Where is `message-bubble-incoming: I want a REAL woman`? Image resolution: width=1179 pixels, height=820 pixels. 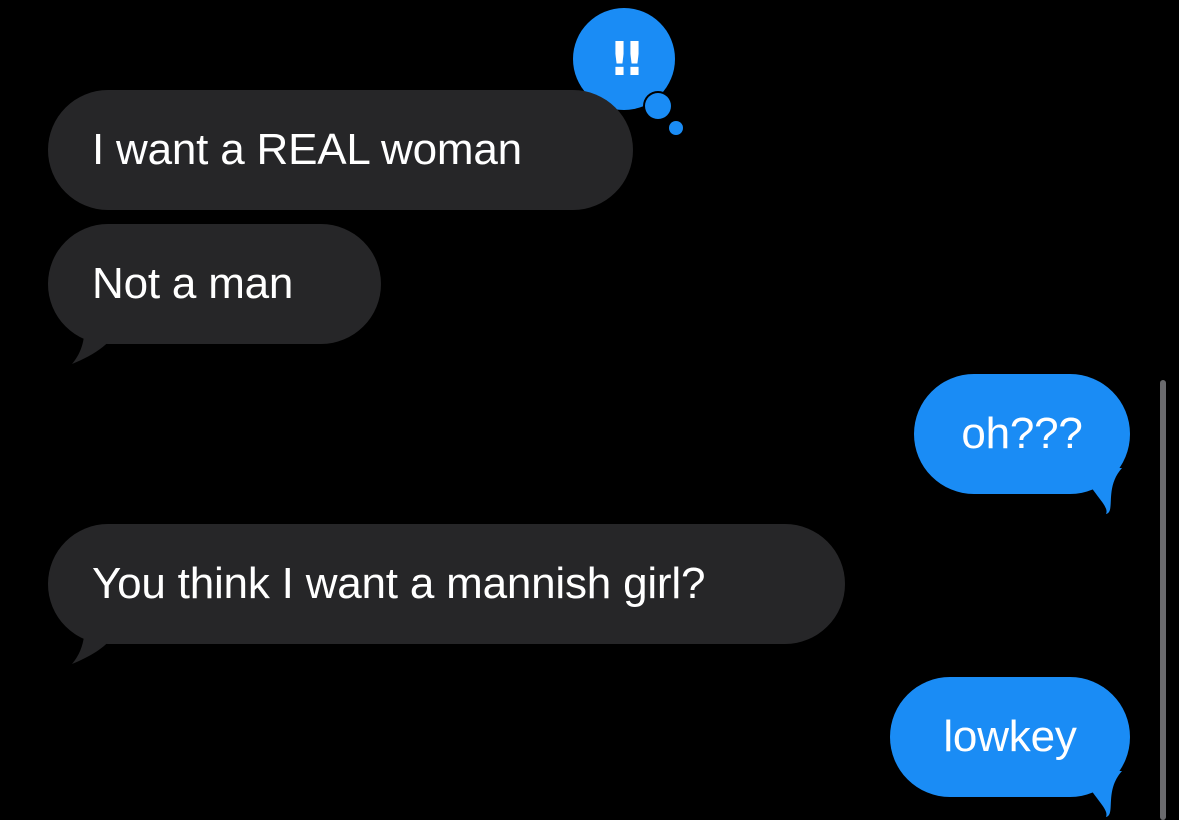
message-bubble-incoming: I want a REAL woman is located at coordinates (340, 150).